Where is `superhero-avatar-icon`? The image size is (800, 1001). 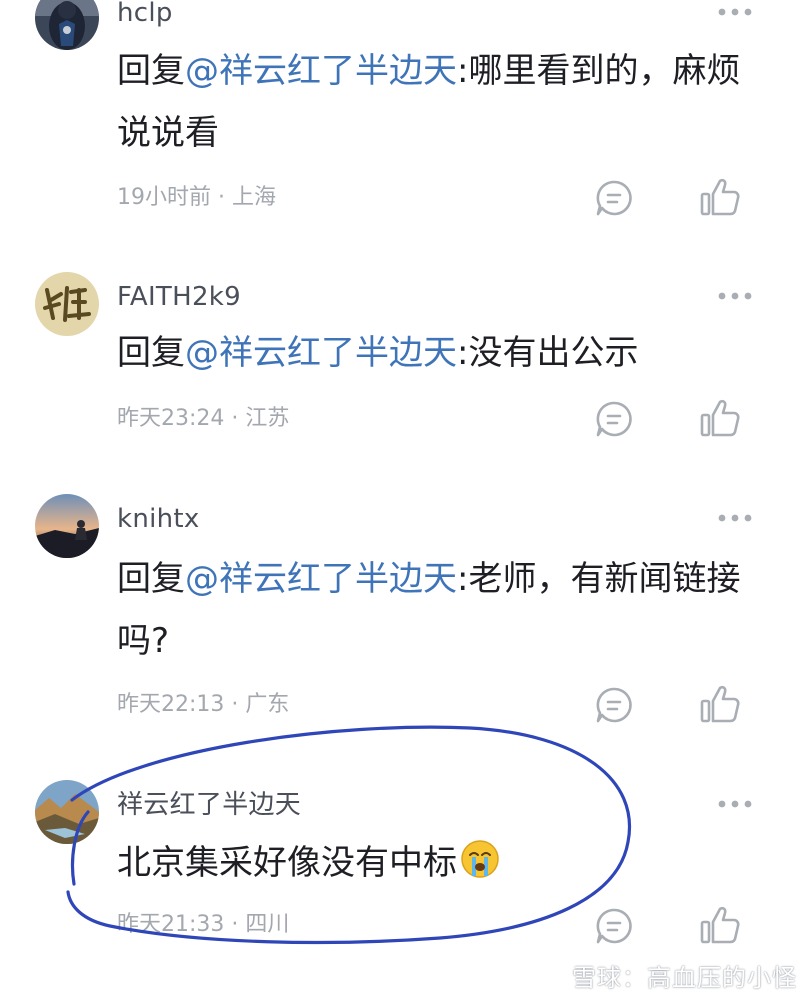
superhero-avatar-icon is located at coordinates (67, 25).